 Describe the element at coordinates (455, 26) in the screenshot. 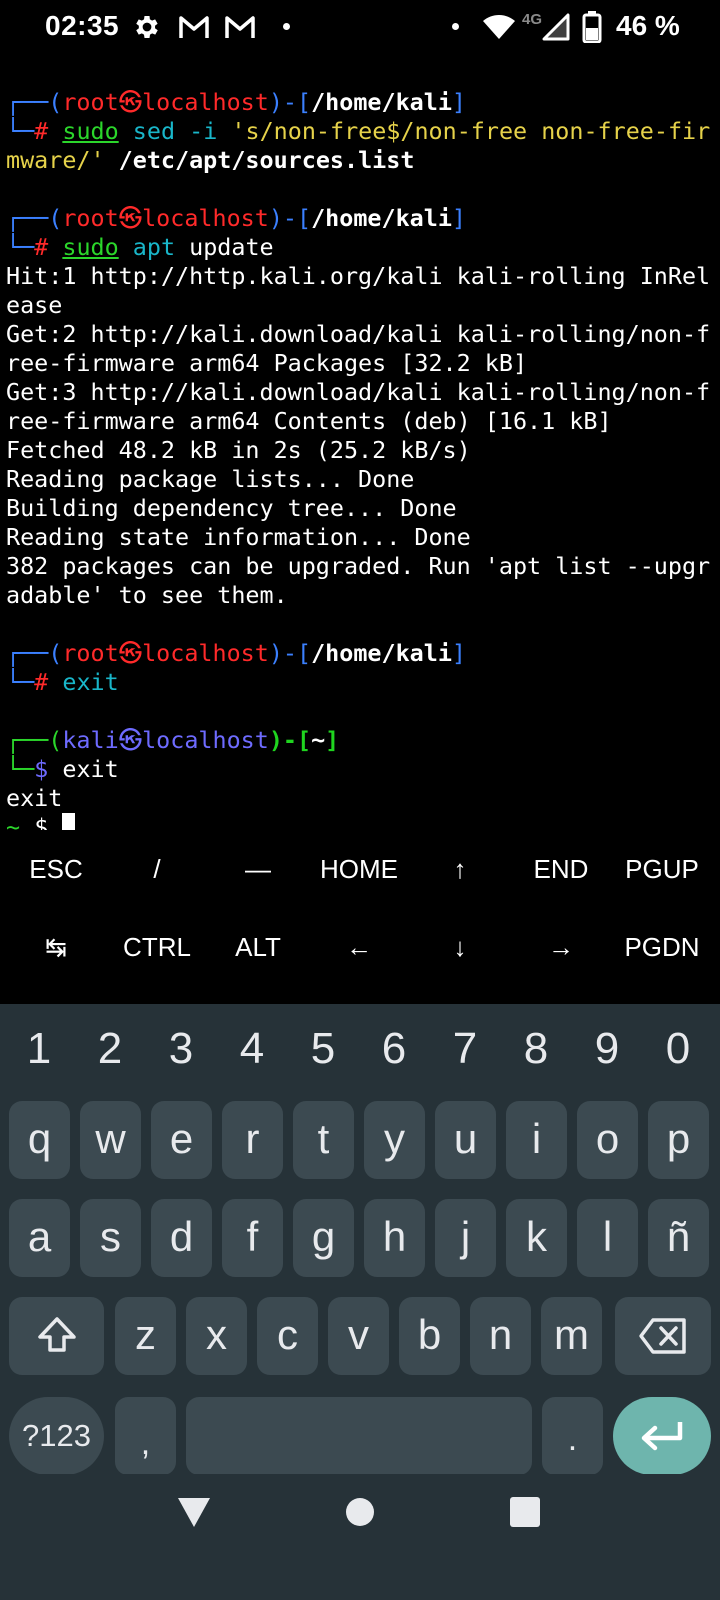

I see `notification-dot-icon` at that location.